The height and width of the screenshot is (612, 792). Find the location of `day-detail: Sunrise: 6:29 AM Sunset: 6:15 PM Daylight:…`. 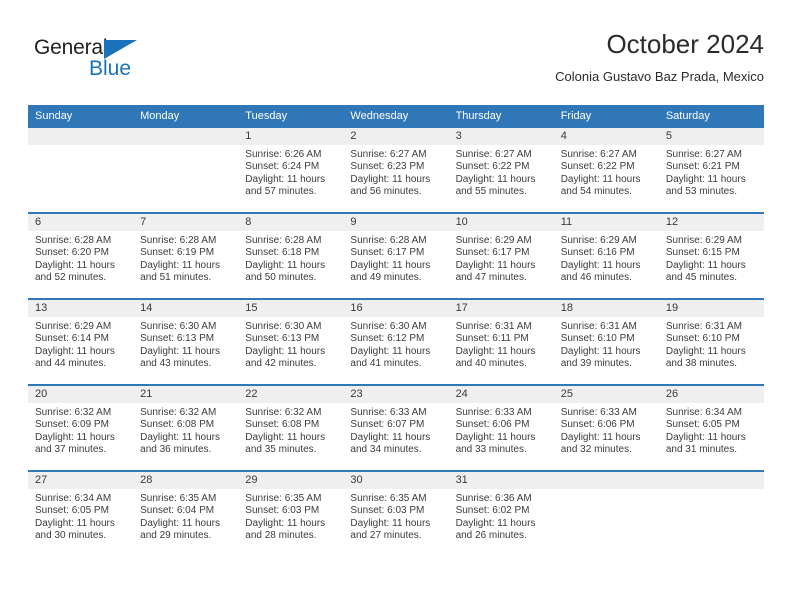

day-detail: Sunrise: 6:29 AM Sunset: 6:15 PM Daylight:… is located at coordinates (711, 258).